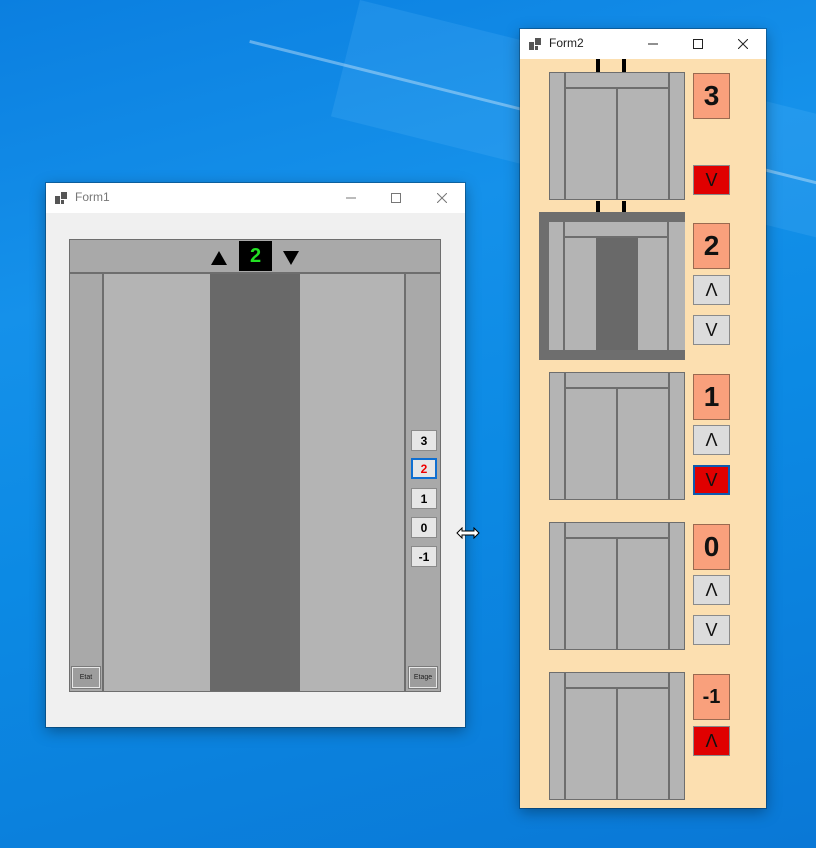 Image resolution: width=816 pixels, height=848 pixels. What do you see at coordinates (711, 480) in the screenshot?
I see `call-down-button-floor-1: V` at bounding box center [711, 480].